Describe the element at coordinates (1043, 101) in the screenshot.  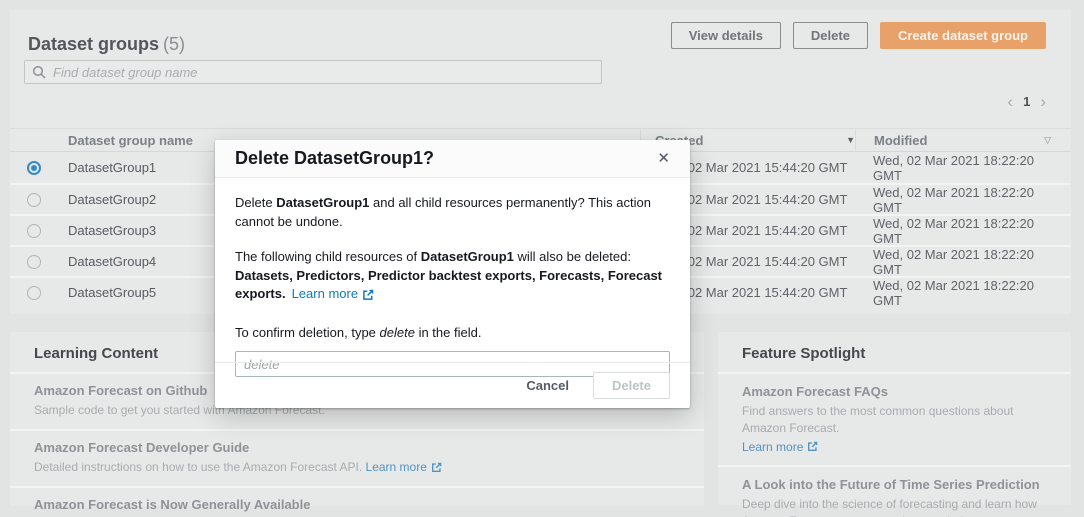
I see `next-page-icon: ›` at that location.